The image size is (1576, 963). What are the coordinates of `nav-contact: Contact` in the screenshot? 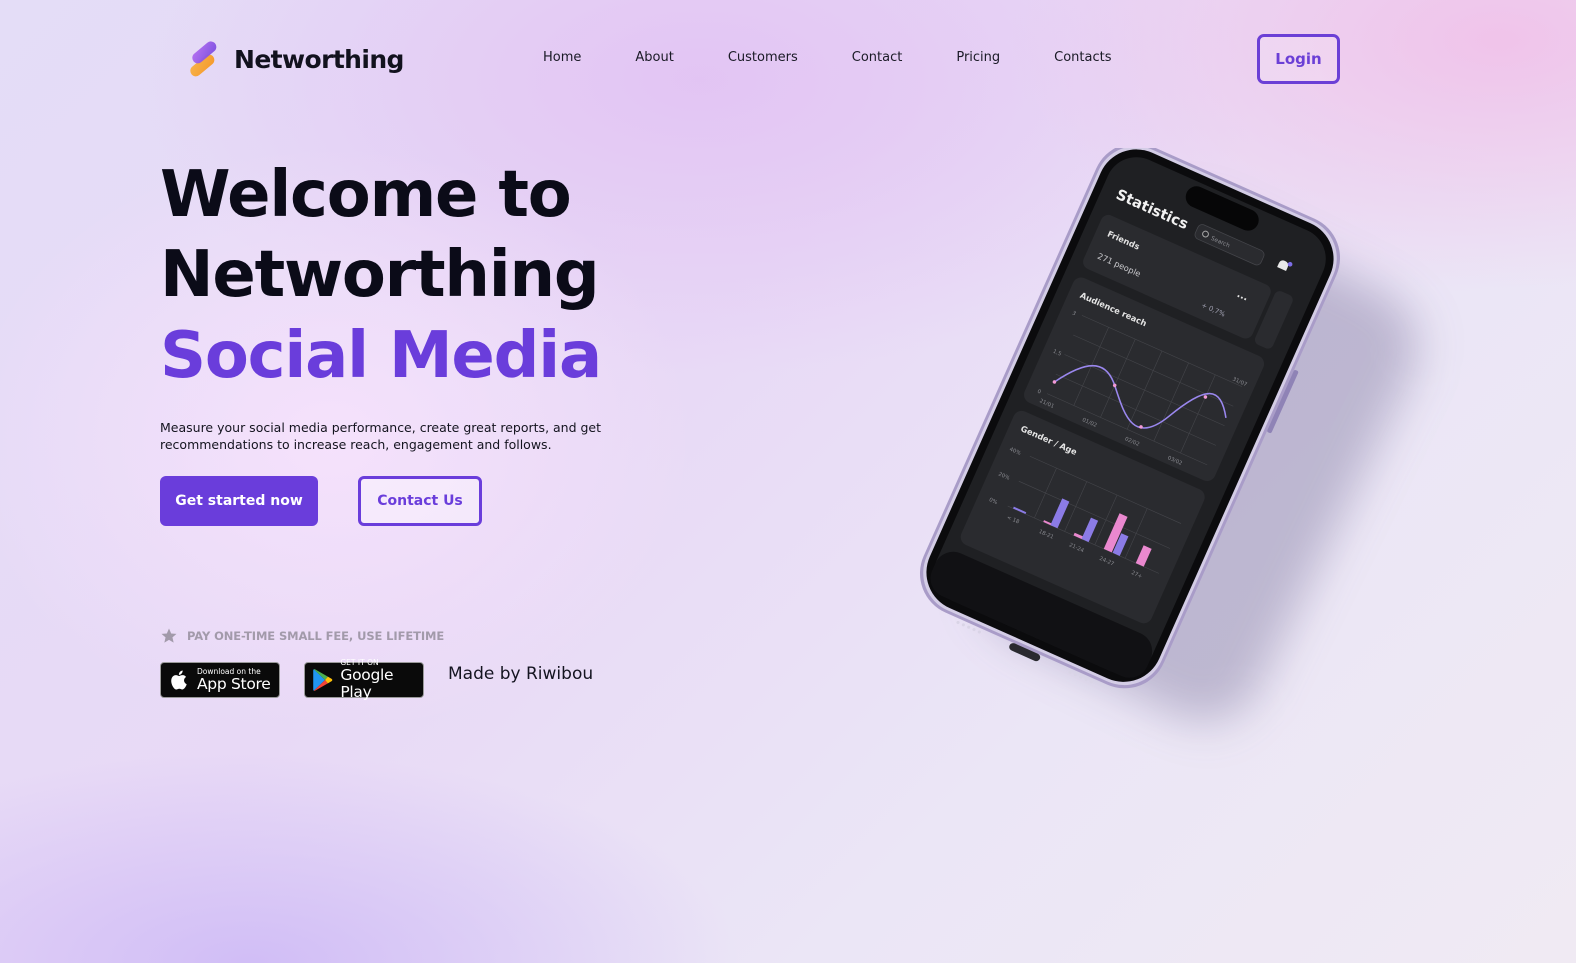 It's located at (877, 57).